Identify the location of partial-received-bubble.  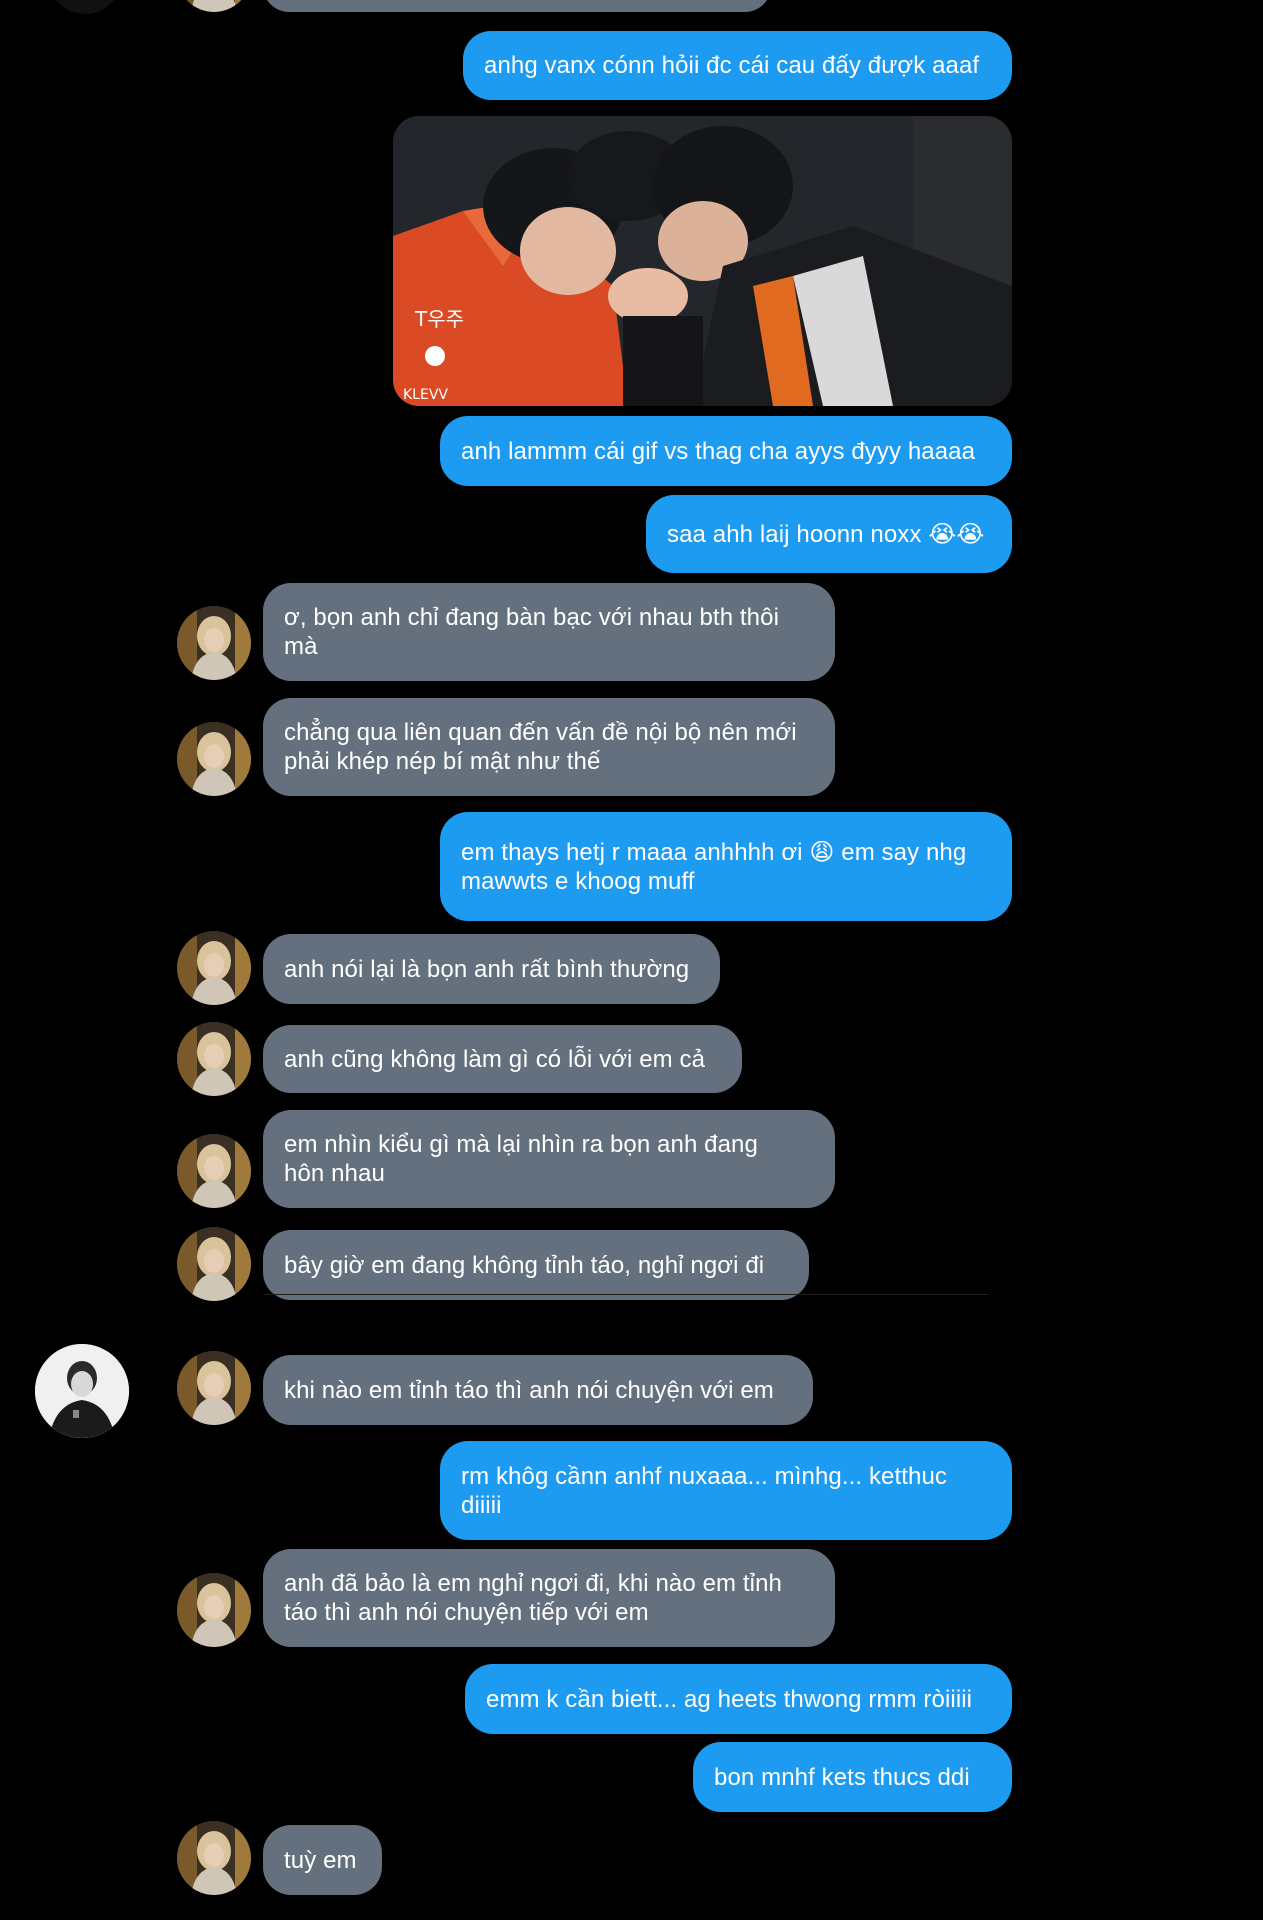
(517, 6).